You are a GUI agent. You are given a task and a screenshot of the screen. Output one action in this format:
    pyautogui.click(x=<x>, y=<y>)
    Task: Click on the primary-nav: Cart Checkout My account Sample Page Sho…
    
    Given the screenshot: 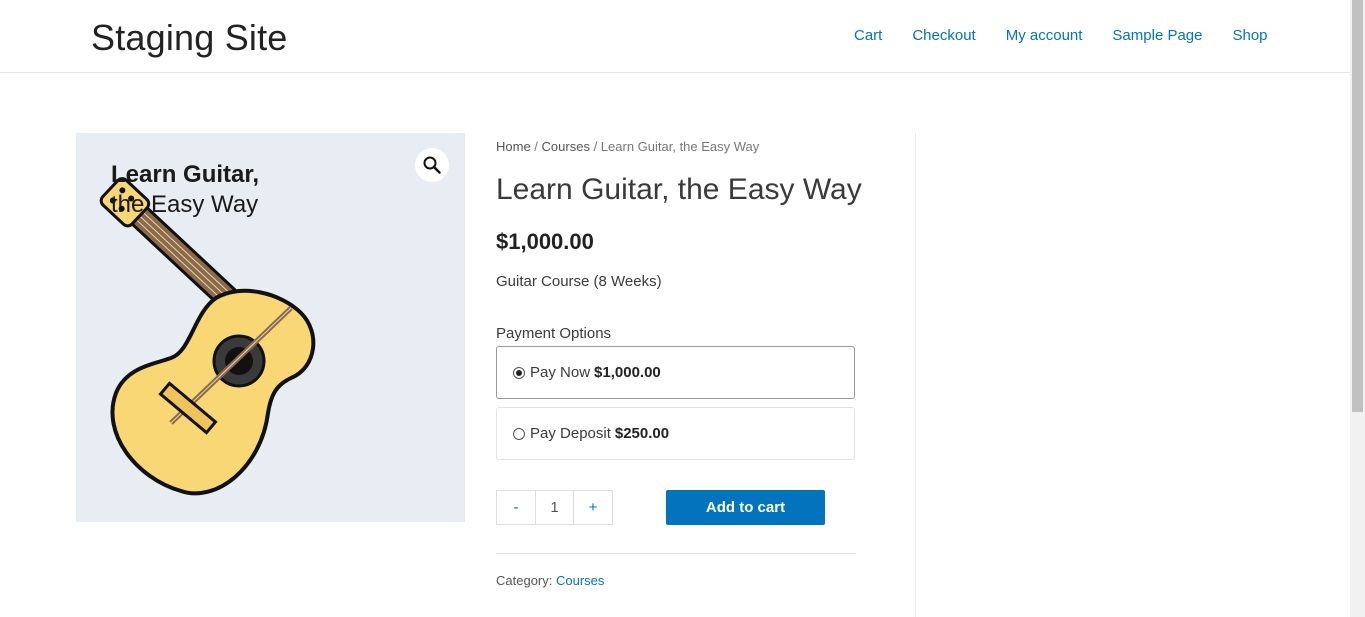 What is the action you would take?
    pyautogui.click(x=1061, y=35)
    